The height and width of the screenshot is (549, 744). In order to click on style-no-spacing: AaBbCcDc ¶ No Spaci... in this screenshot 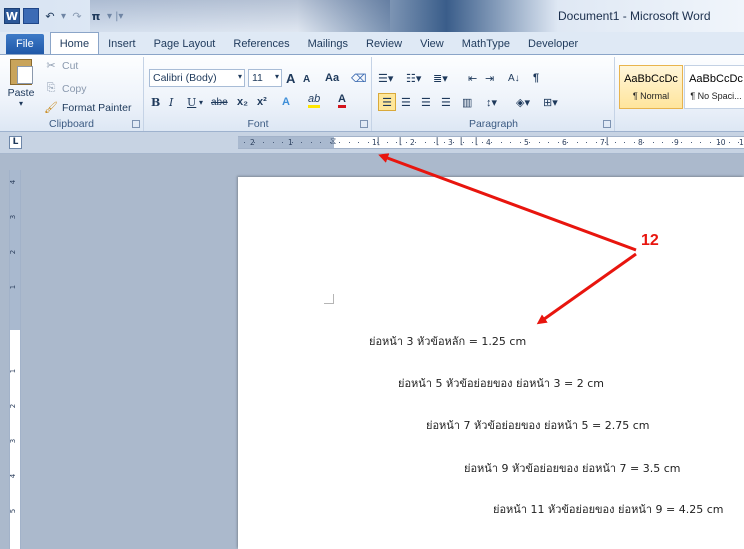, I will do `click(714, 87)`.